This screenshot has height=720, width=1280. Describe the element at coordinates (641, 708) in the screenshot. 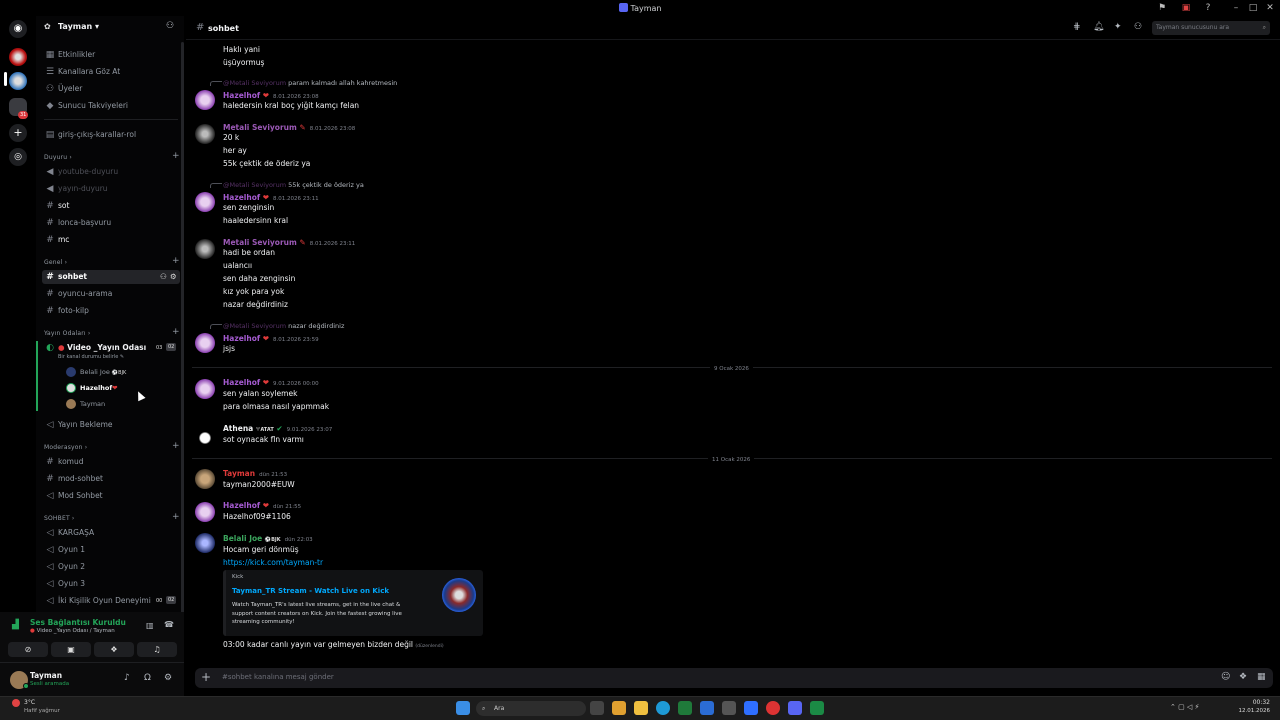

I see `folder-icon` at that location.